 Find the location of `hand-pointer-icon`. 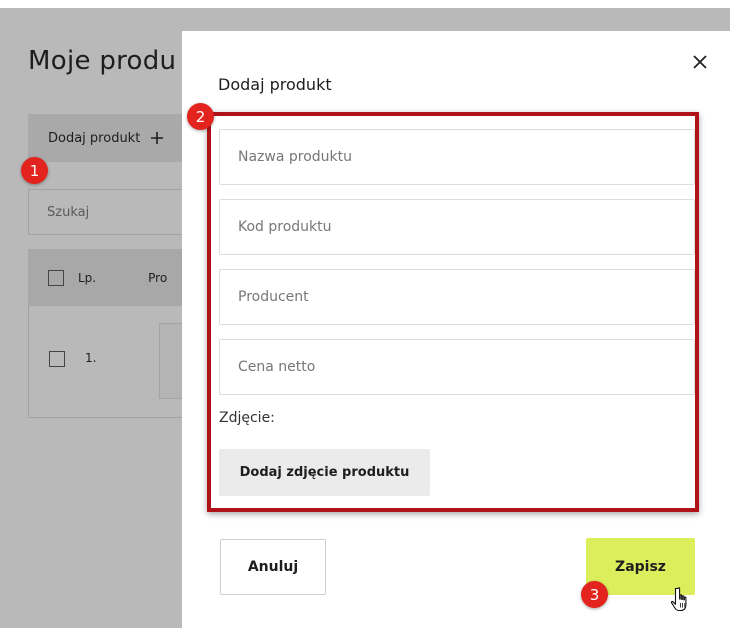

hand-pointer-icon is located at coordinates (682, 602).